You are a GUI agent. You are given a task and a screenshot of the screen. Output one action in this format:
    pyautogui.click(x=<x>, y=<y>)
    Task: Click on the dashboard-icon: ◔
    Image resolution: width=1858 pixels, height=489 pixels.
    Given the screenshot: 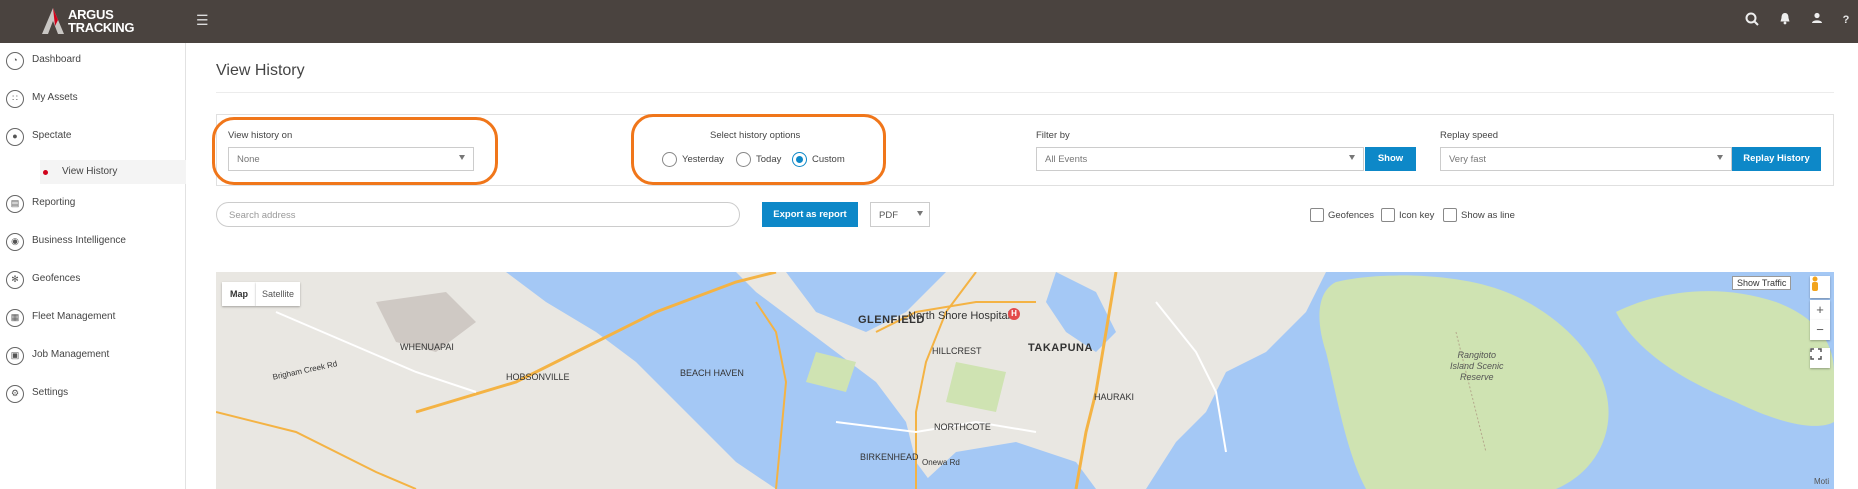 What is the action you would take?
    pyautogui.click(x=15, y=61)
    